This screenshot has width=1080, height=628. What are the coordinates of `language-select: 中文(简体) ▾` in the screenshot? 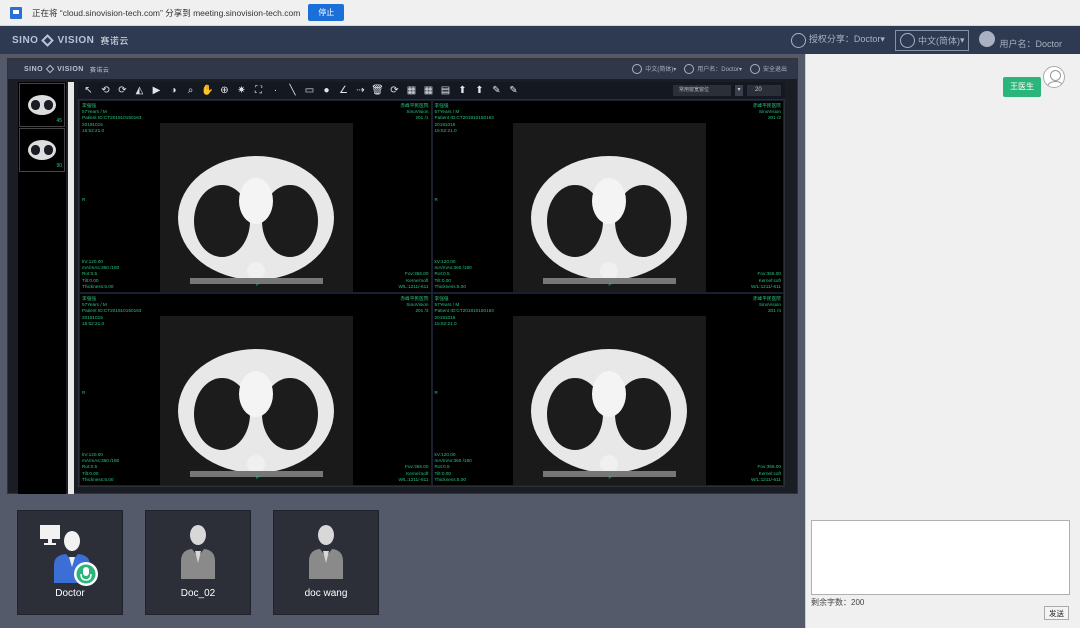 It's located at (932, 40).